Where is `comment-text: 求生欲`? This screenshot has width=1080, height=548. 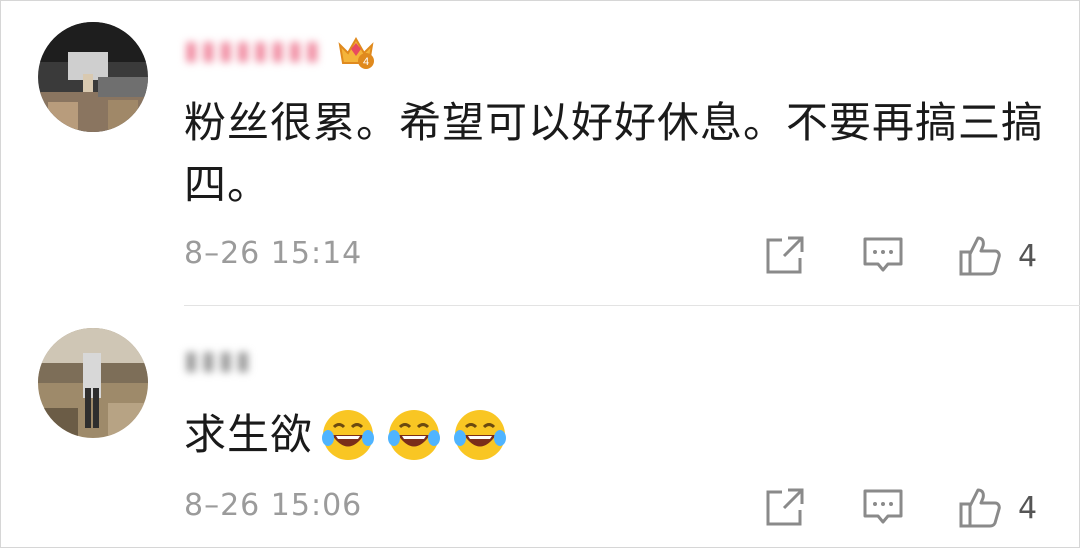 comment-text: 求生欲 is located at coordinates (249, 434).